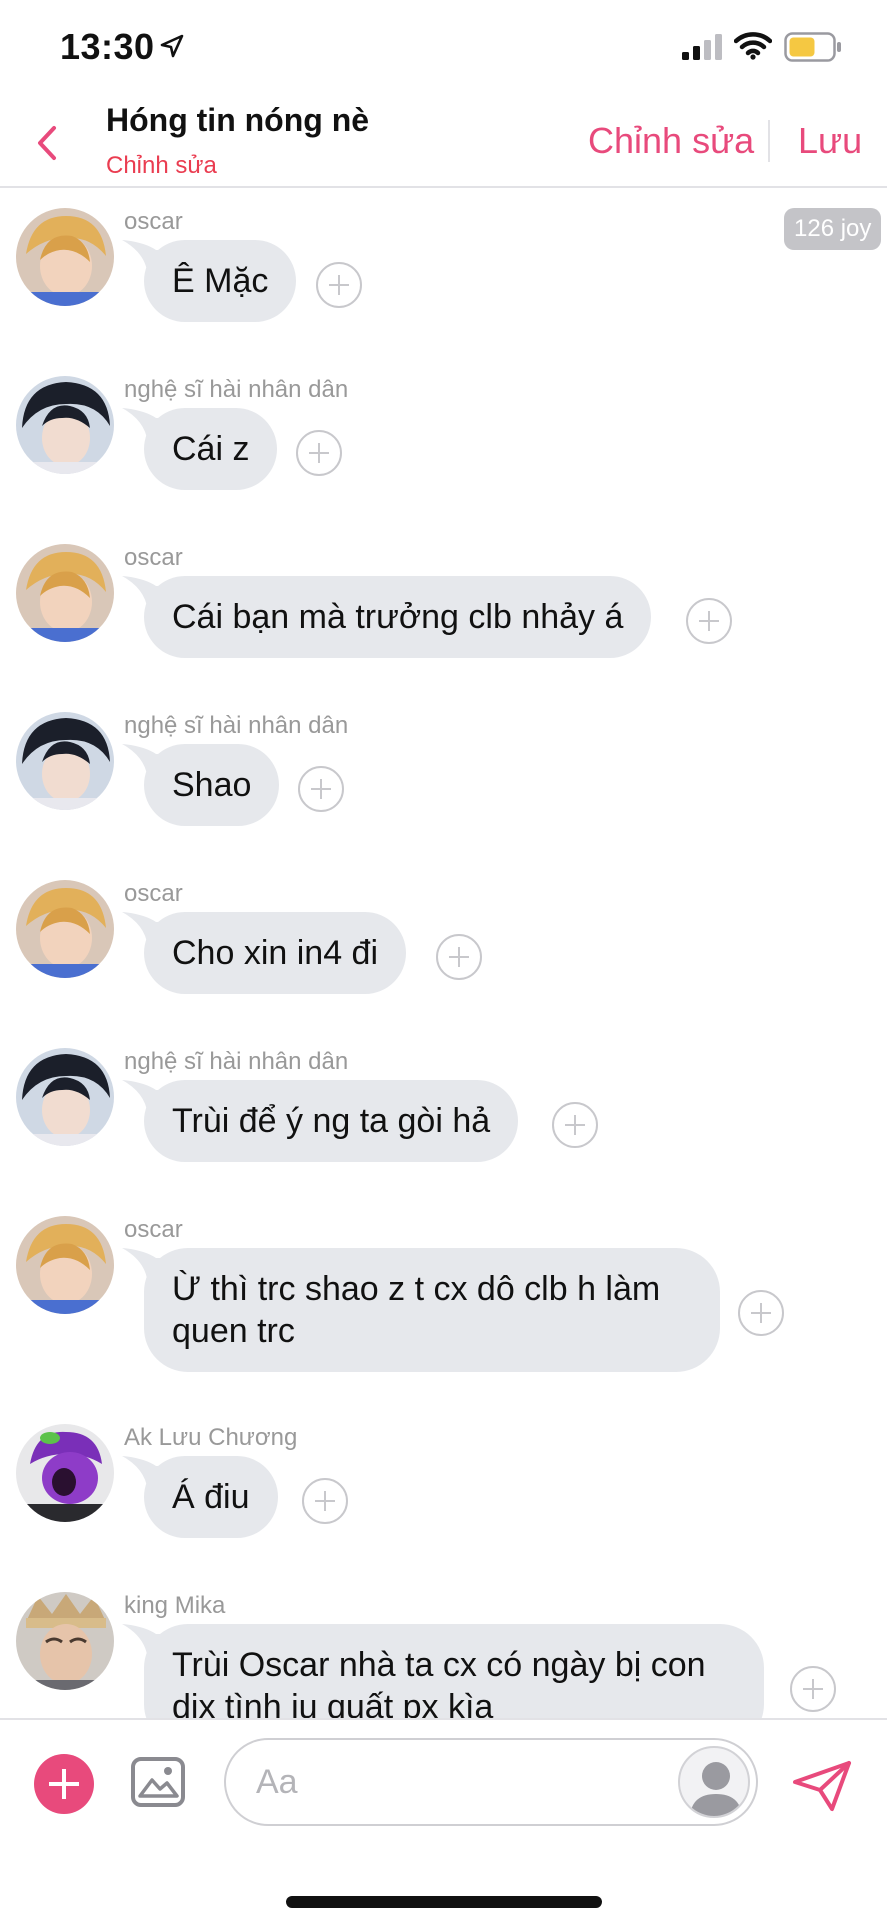 Image resolution: width=887 pixels, height=1920 pixels. I want to click on joy-count-badge: 126 joy, so click(833, 229).